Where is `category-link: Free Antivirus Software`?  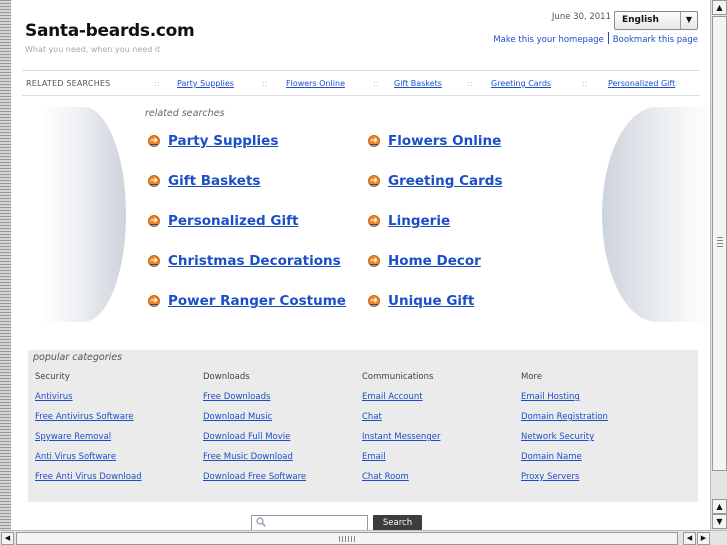
category-link: Free Antivirus Software is located at coordinates (88, 422).